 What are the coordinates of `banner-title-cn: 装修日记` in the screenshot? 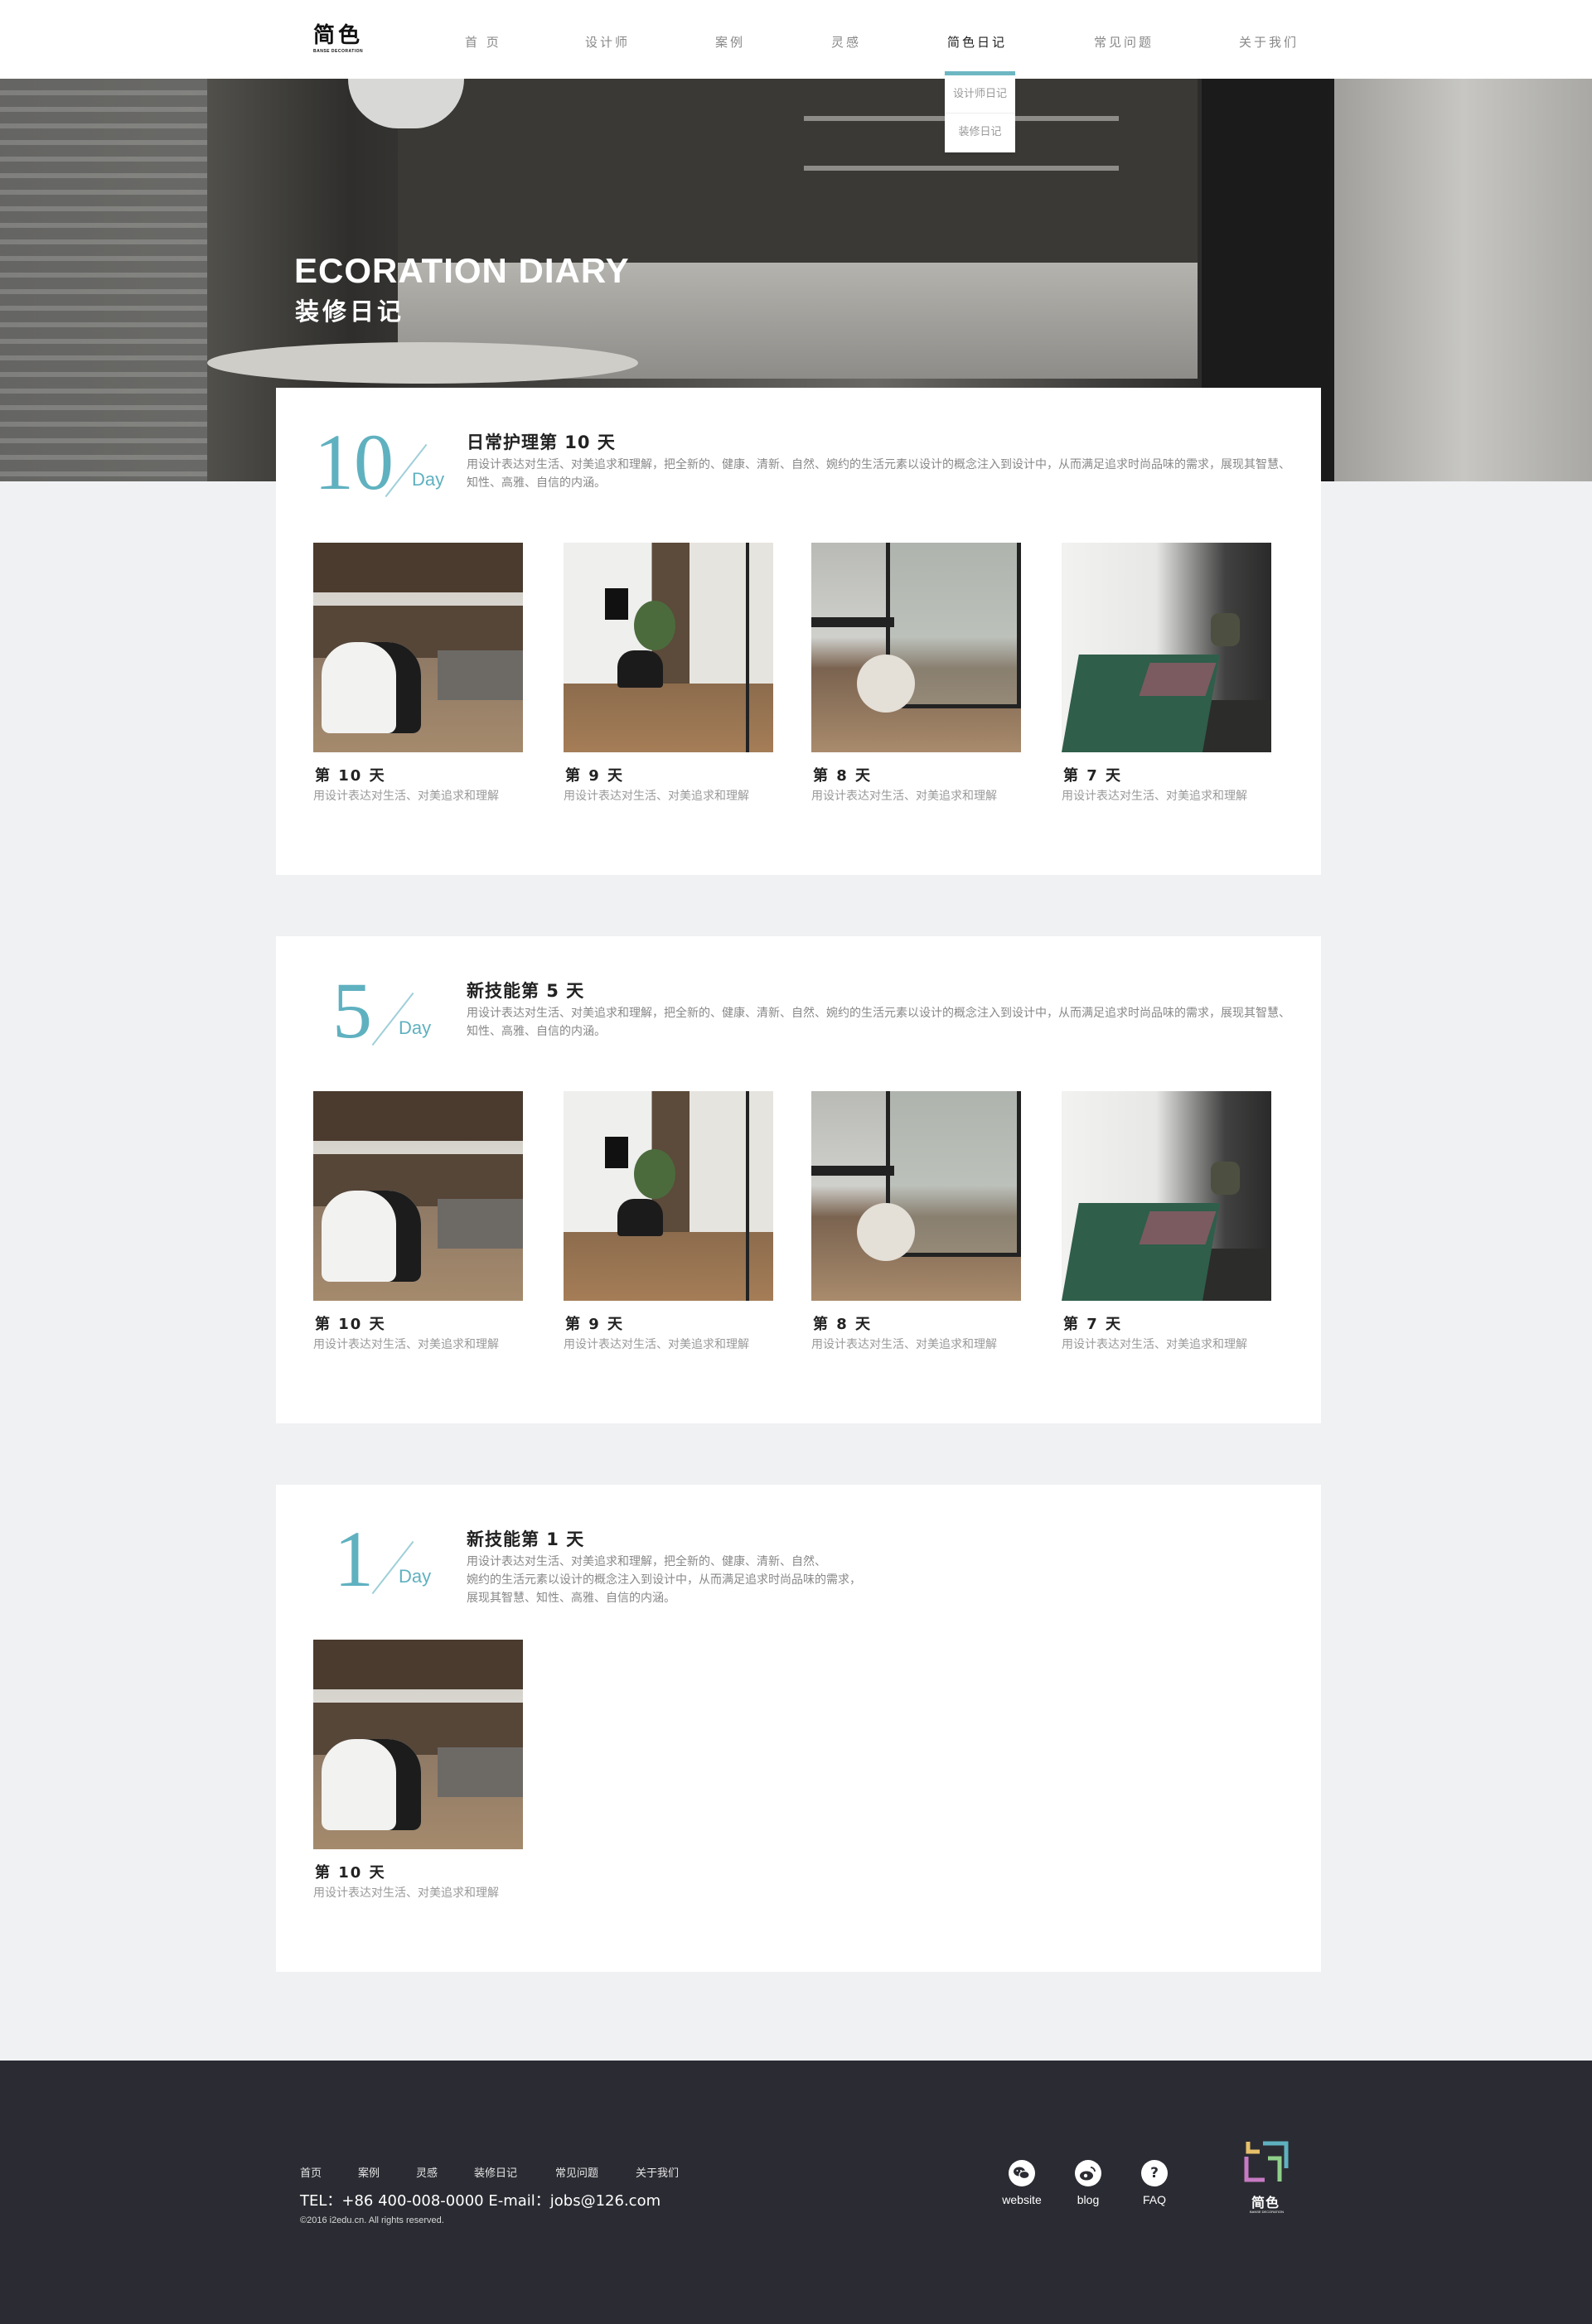 It's located at (350, 311).